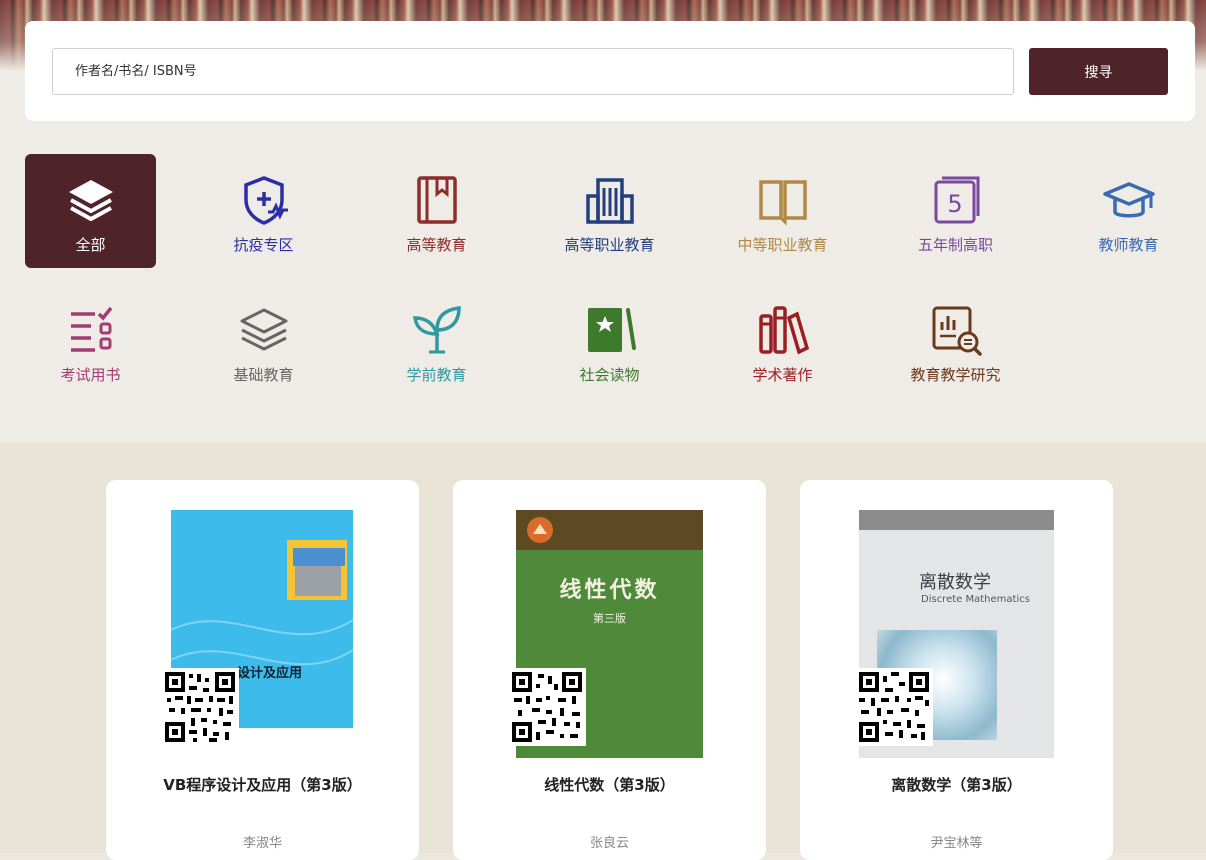 The height and width of the screenshot is (860, 1206). I want to click on category-label: 高等职业教育, so click(609, 245).